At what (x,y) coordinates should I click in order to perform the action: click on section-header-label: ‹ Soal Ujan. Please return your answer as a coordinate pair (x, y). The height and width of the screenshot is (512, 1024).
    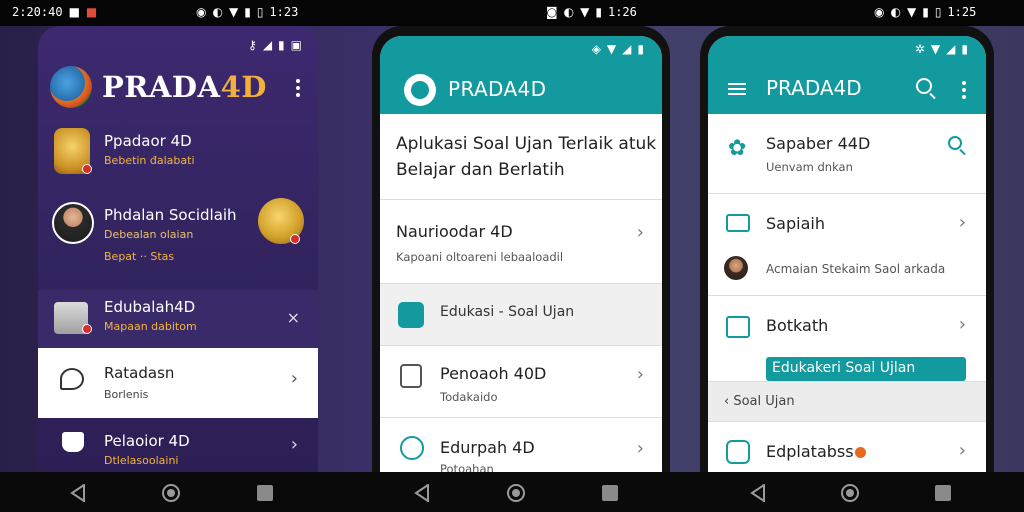
    Looking at the image, I should click on (759, 401).